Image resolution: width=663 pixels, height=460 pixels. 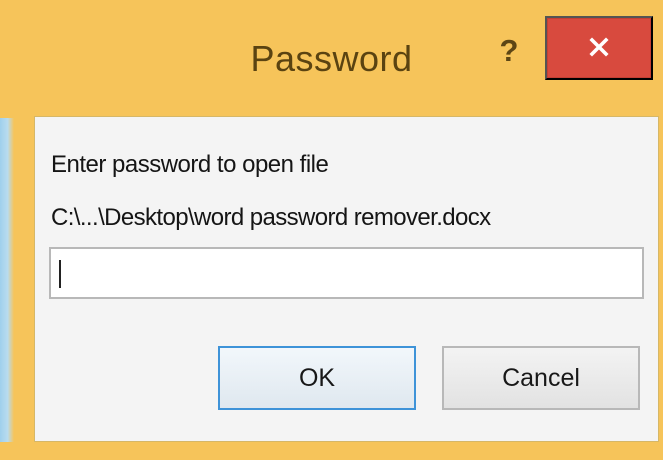 I want to click on dialog-bottom-frame, so click(x=331, y=451).